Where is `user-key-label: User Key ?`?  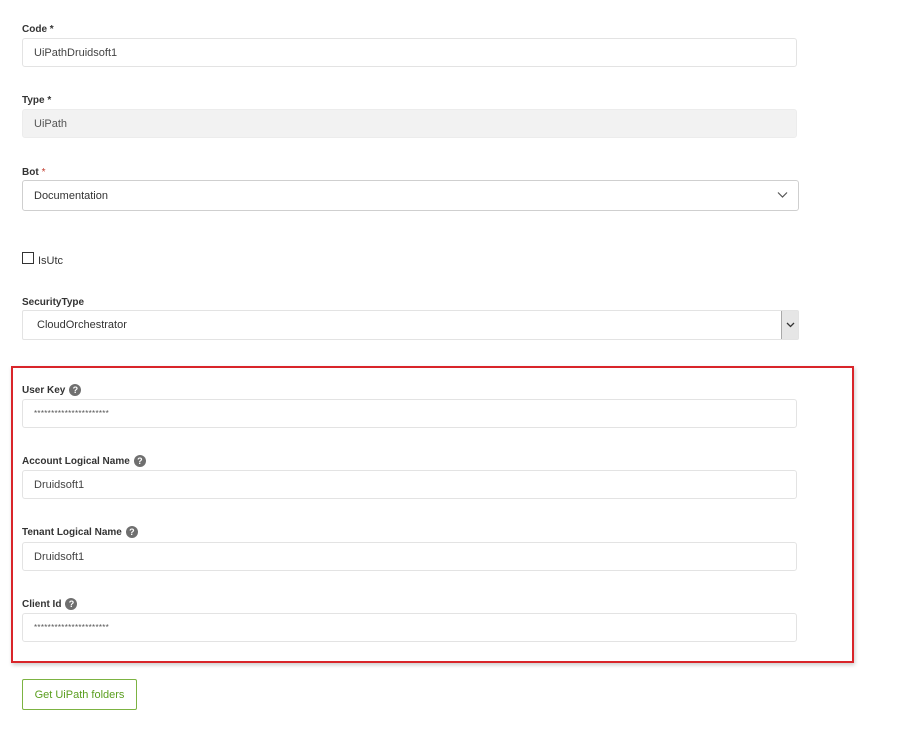 user-key-label: User Key ? is located at coordinates (52, 390).